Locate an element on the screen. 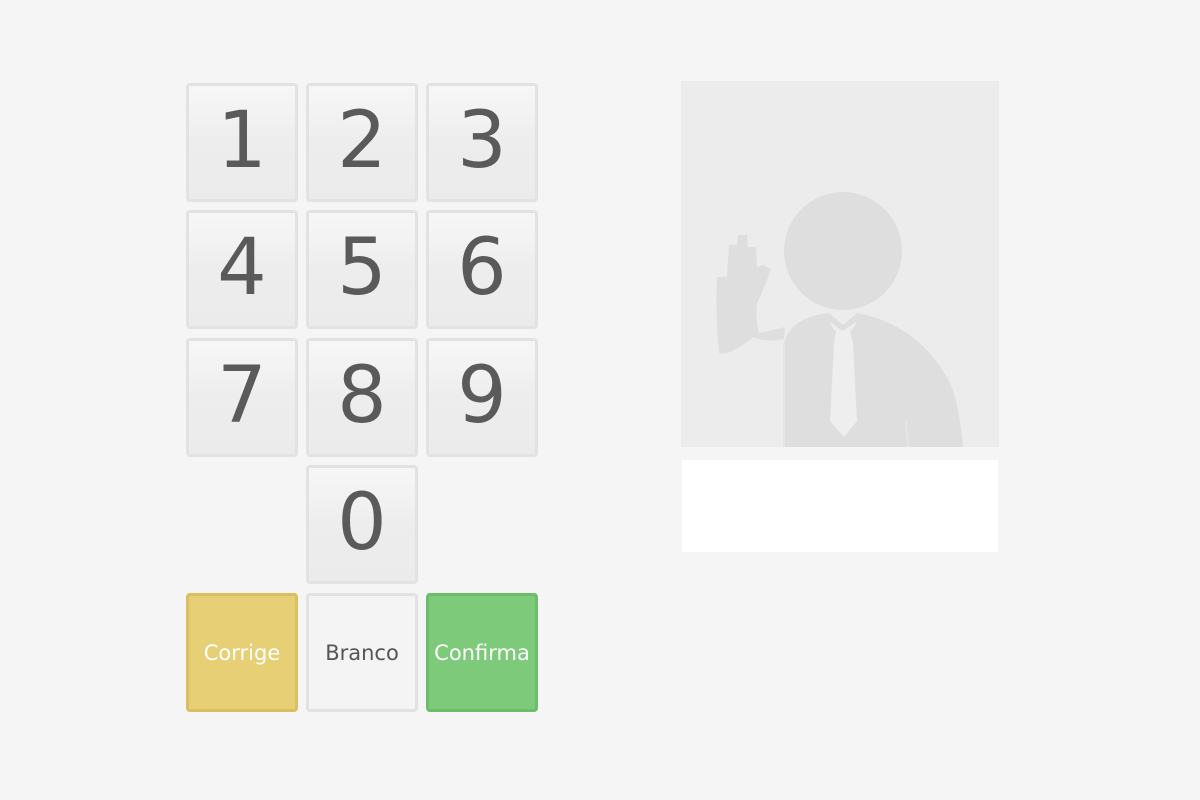 This screenshot has width=1200, height=800. key-label: 7 is located at coordinates (242, 395).